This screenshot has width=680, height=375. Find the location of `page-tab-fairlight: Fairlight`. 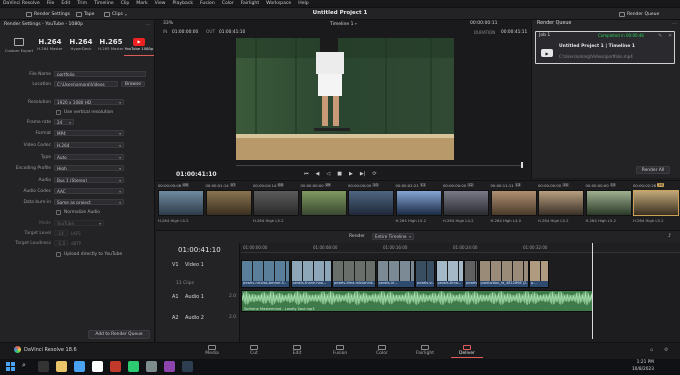

page-tab-fairlight: Fairlight is located at coordinates (425, 350).